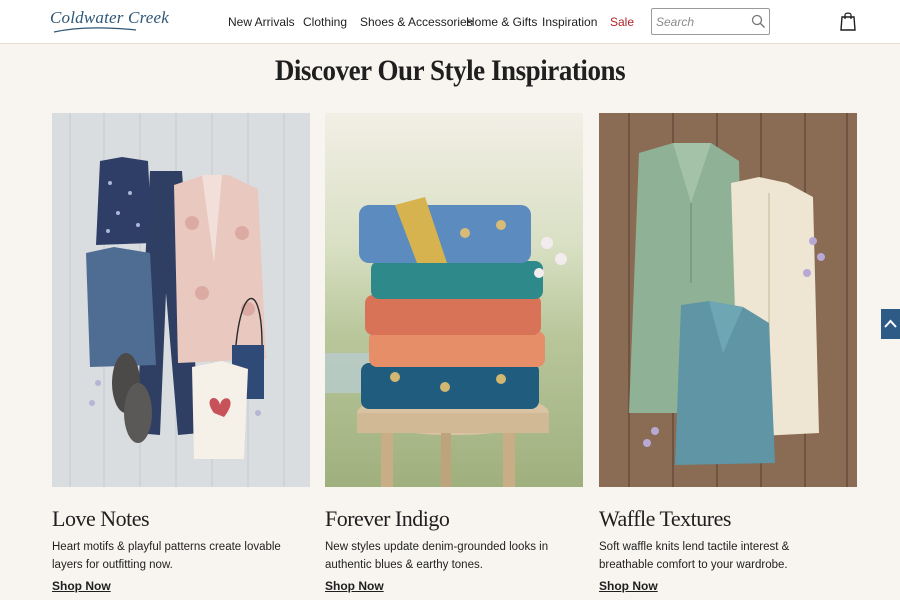  I want to click on card-title: Forever Indigo, so click(387, 518).